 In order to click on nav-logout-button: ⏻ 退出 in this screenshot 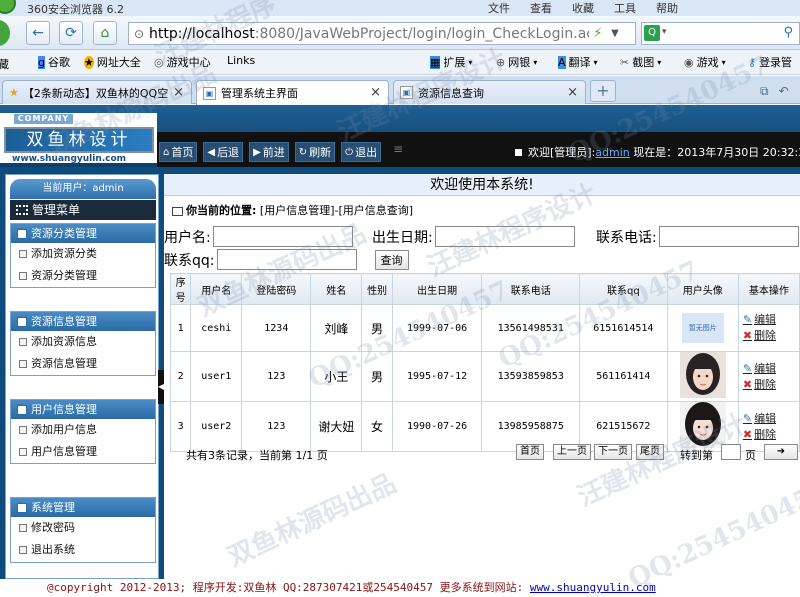, I will do `click(361, 152)`.